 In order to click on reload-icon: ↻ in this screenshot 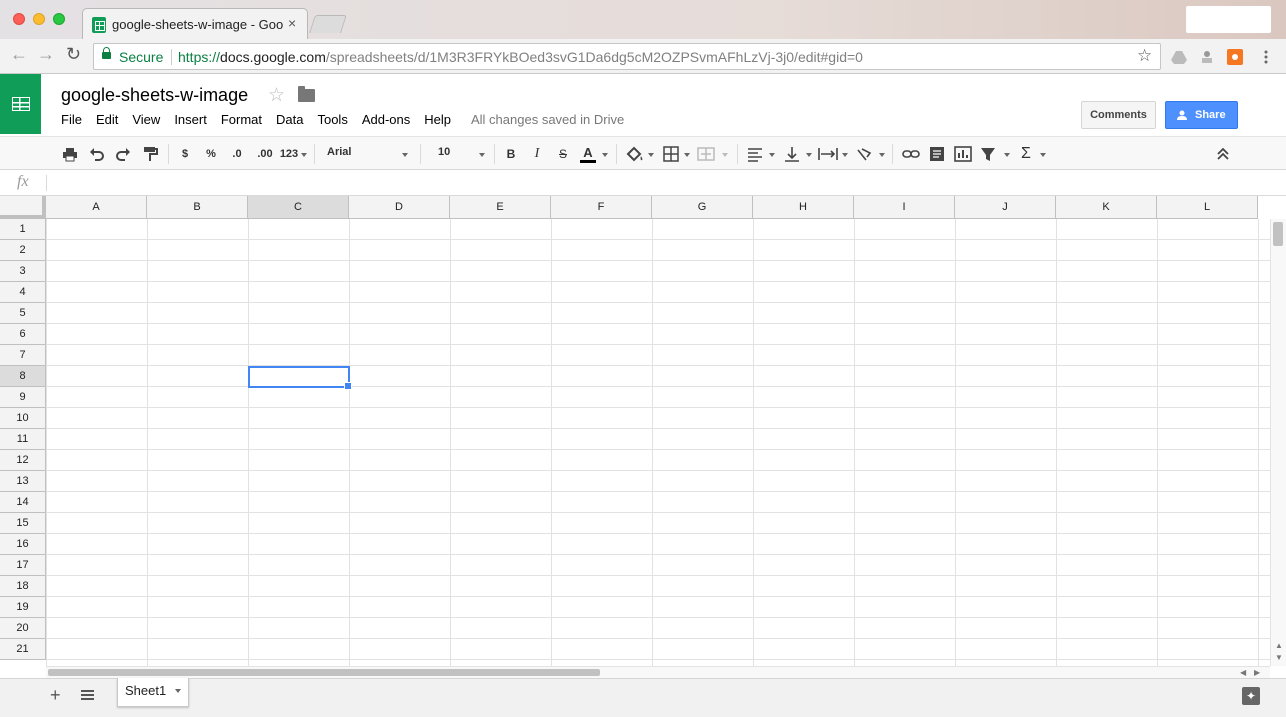, I will do `click(73, 54)`.